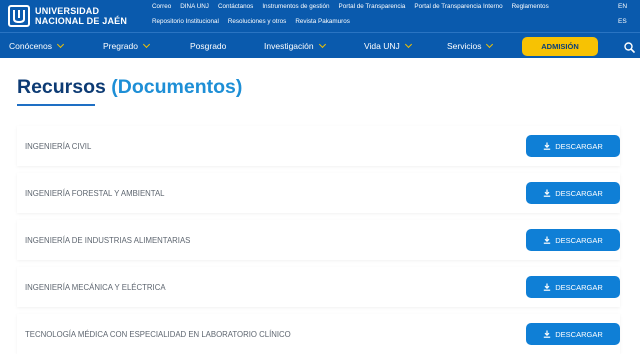 The width and height of the screenshot is (640, 354). Describe the element at coordinates (318, 146) in the screenshot. I see `document-row: INGENIERÍA CIVIL DESCARGAR` at that location.